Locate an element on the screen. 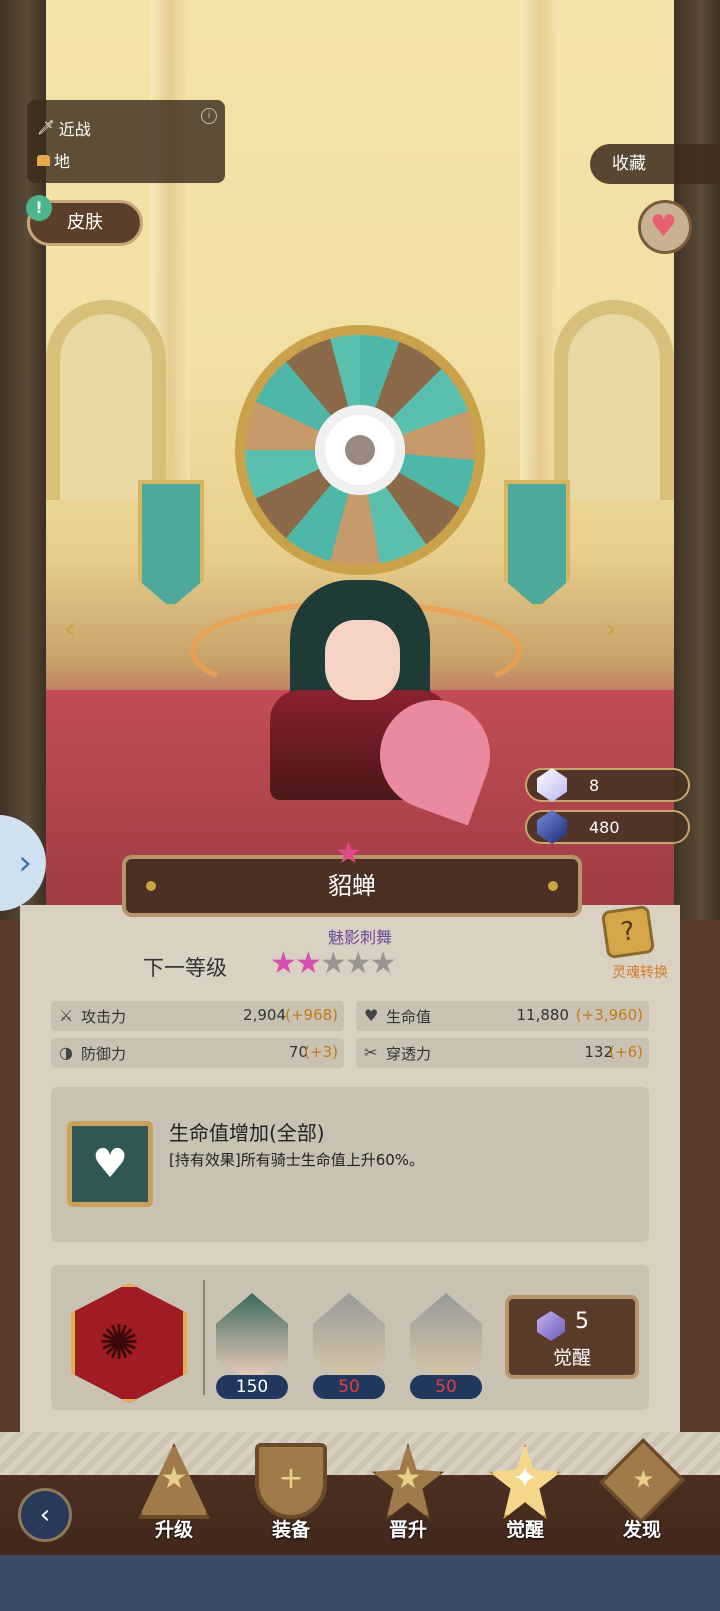  tab-label: 觉醒 is located at coordinates (524, 1530).